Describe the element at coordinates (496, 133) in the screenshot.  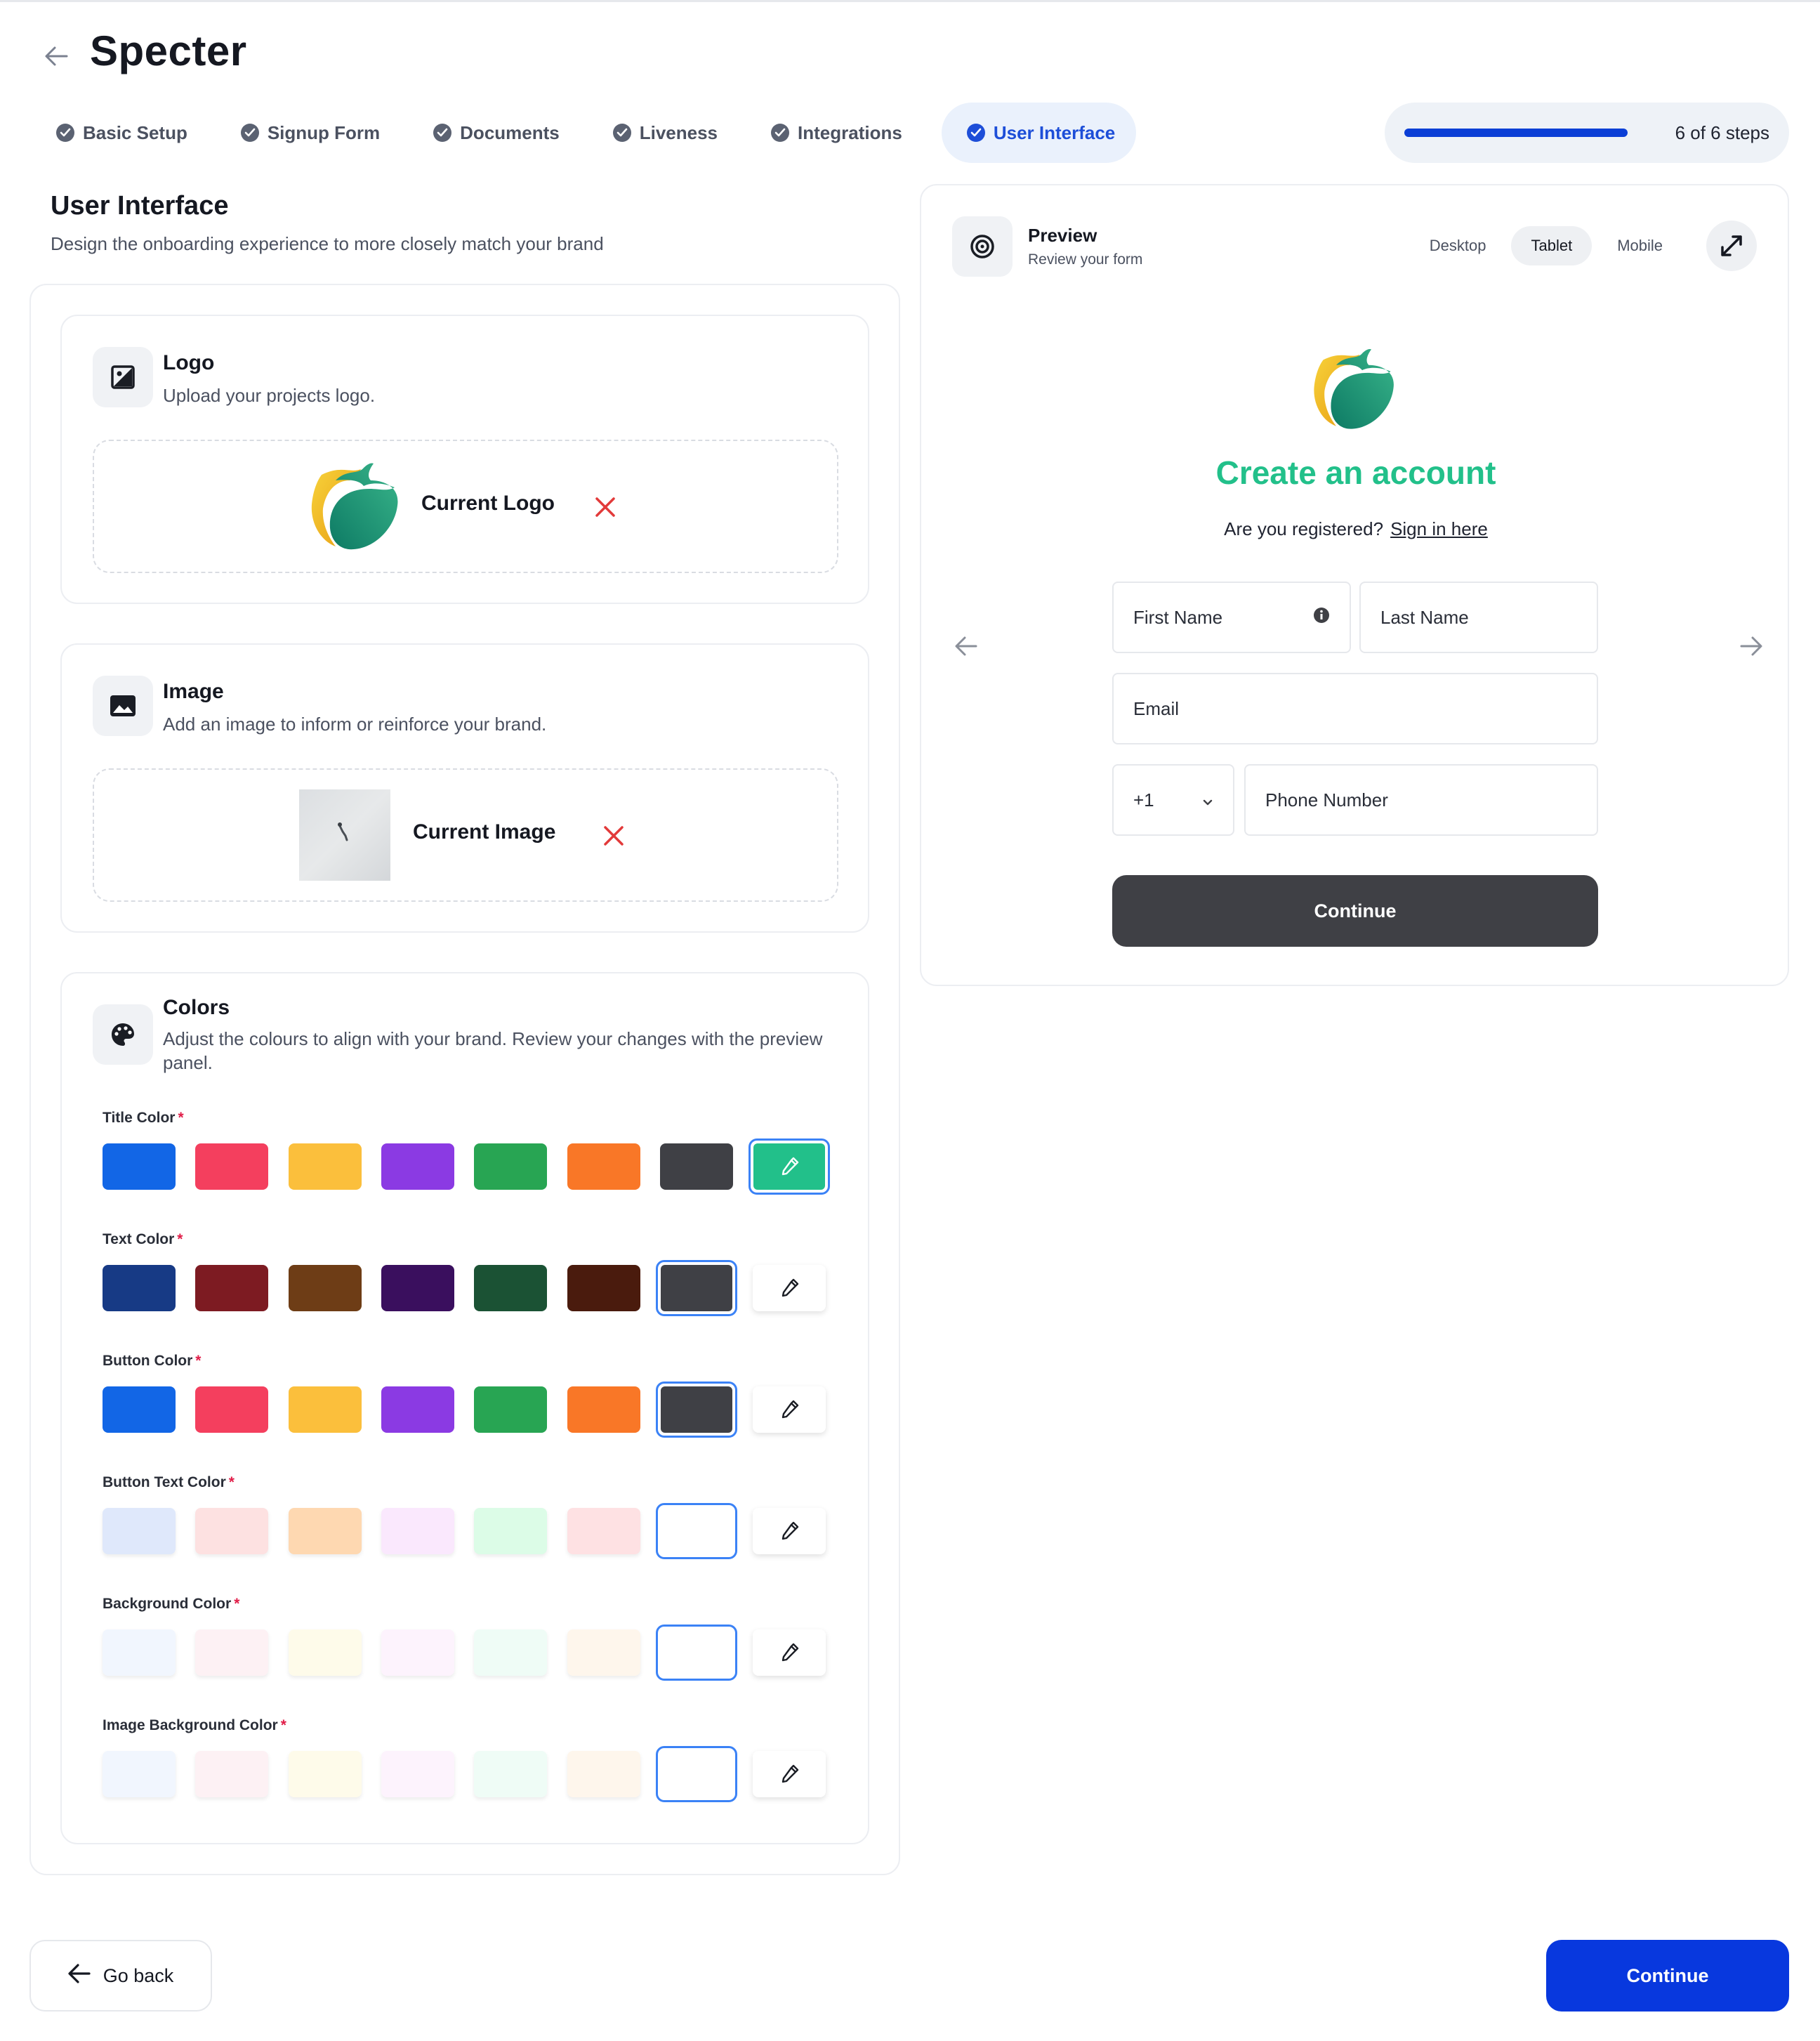
I see `tab-documents: Documents` at that location.